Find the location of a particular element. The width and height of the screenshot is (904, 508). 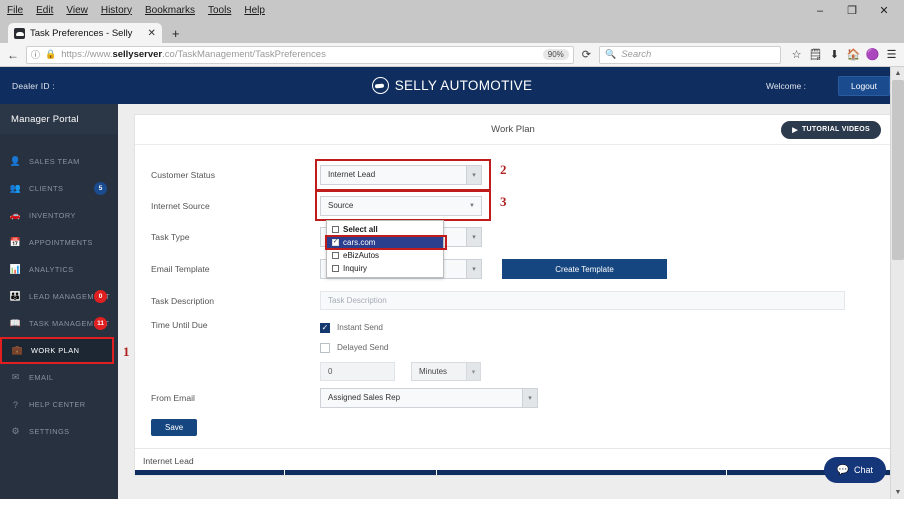

task-management-badge: 11 is located at coordinates (100, 323).